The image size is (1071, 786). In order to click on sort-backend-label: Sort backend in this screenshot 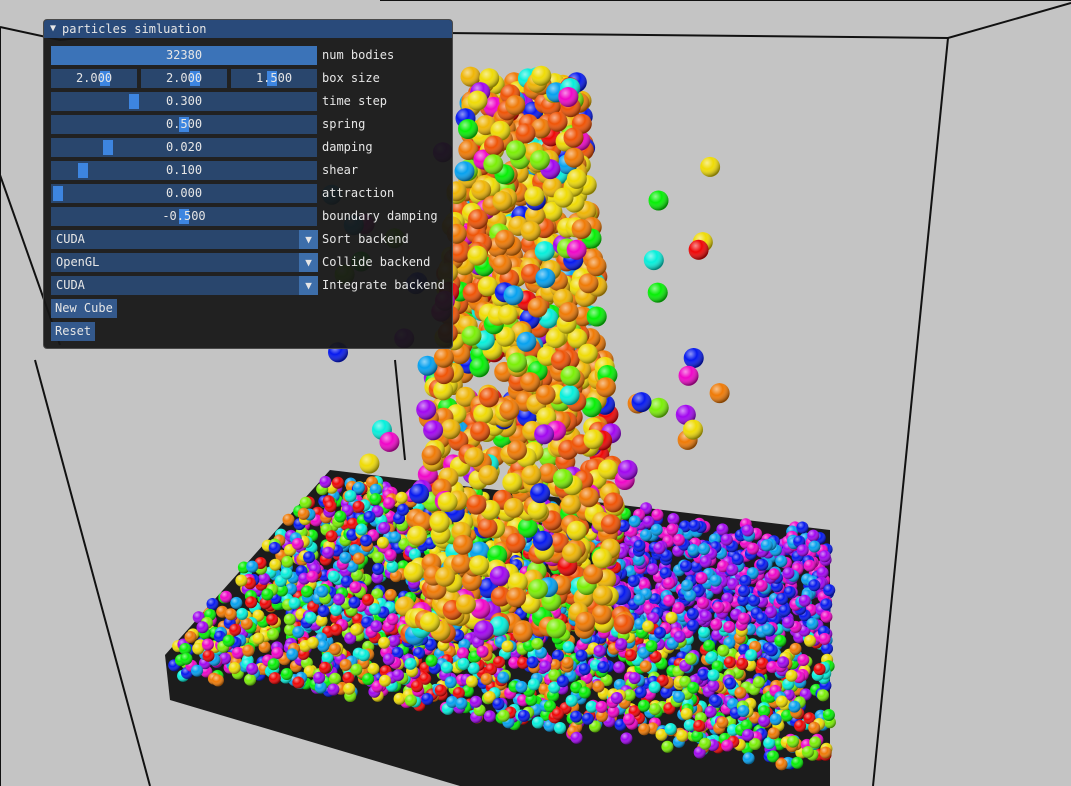, I will do `click(365, 239)`.